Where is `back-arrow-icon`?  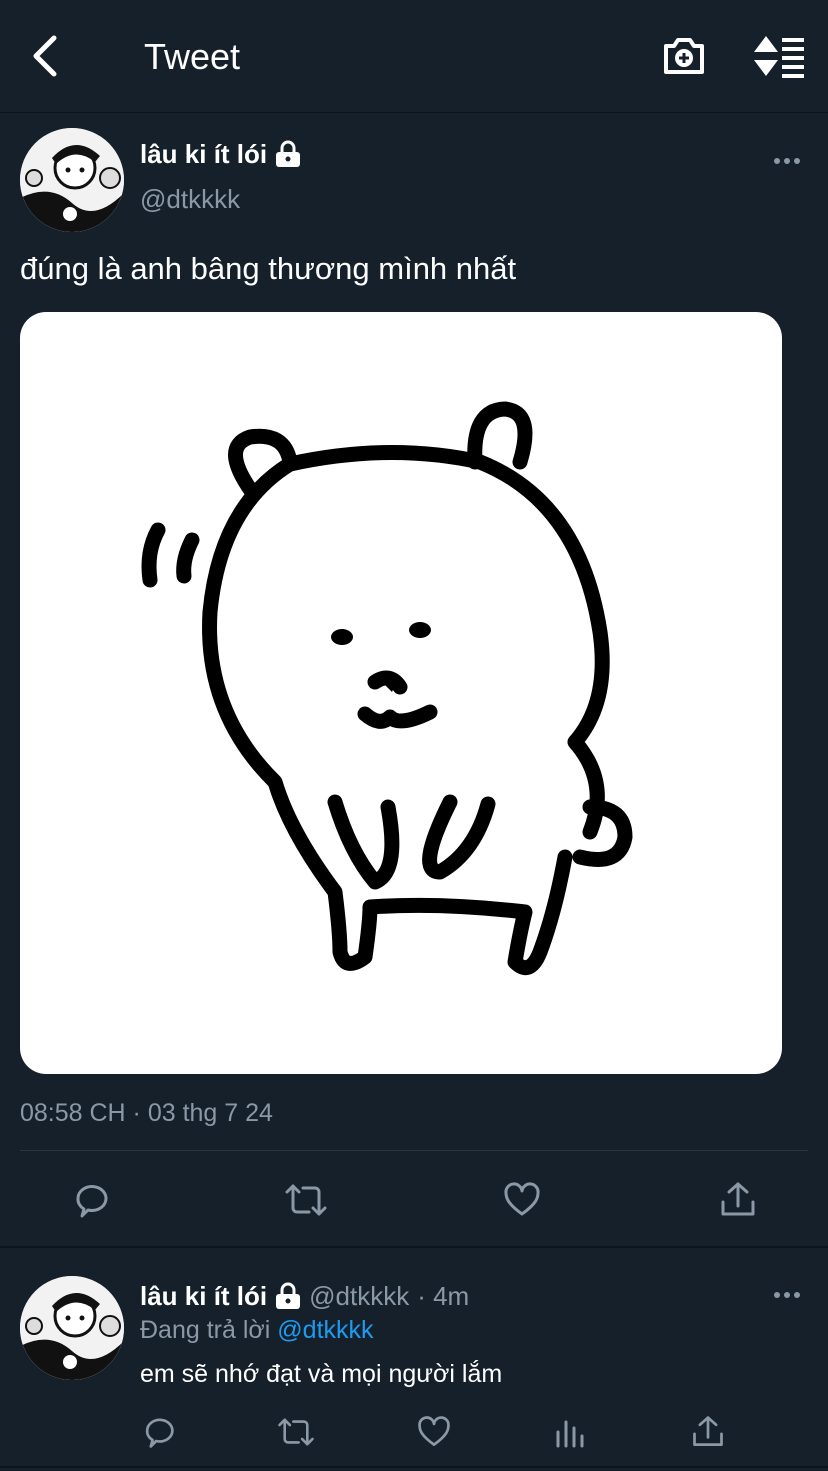 back-arrow-icon is located at coordinates (45, 56).